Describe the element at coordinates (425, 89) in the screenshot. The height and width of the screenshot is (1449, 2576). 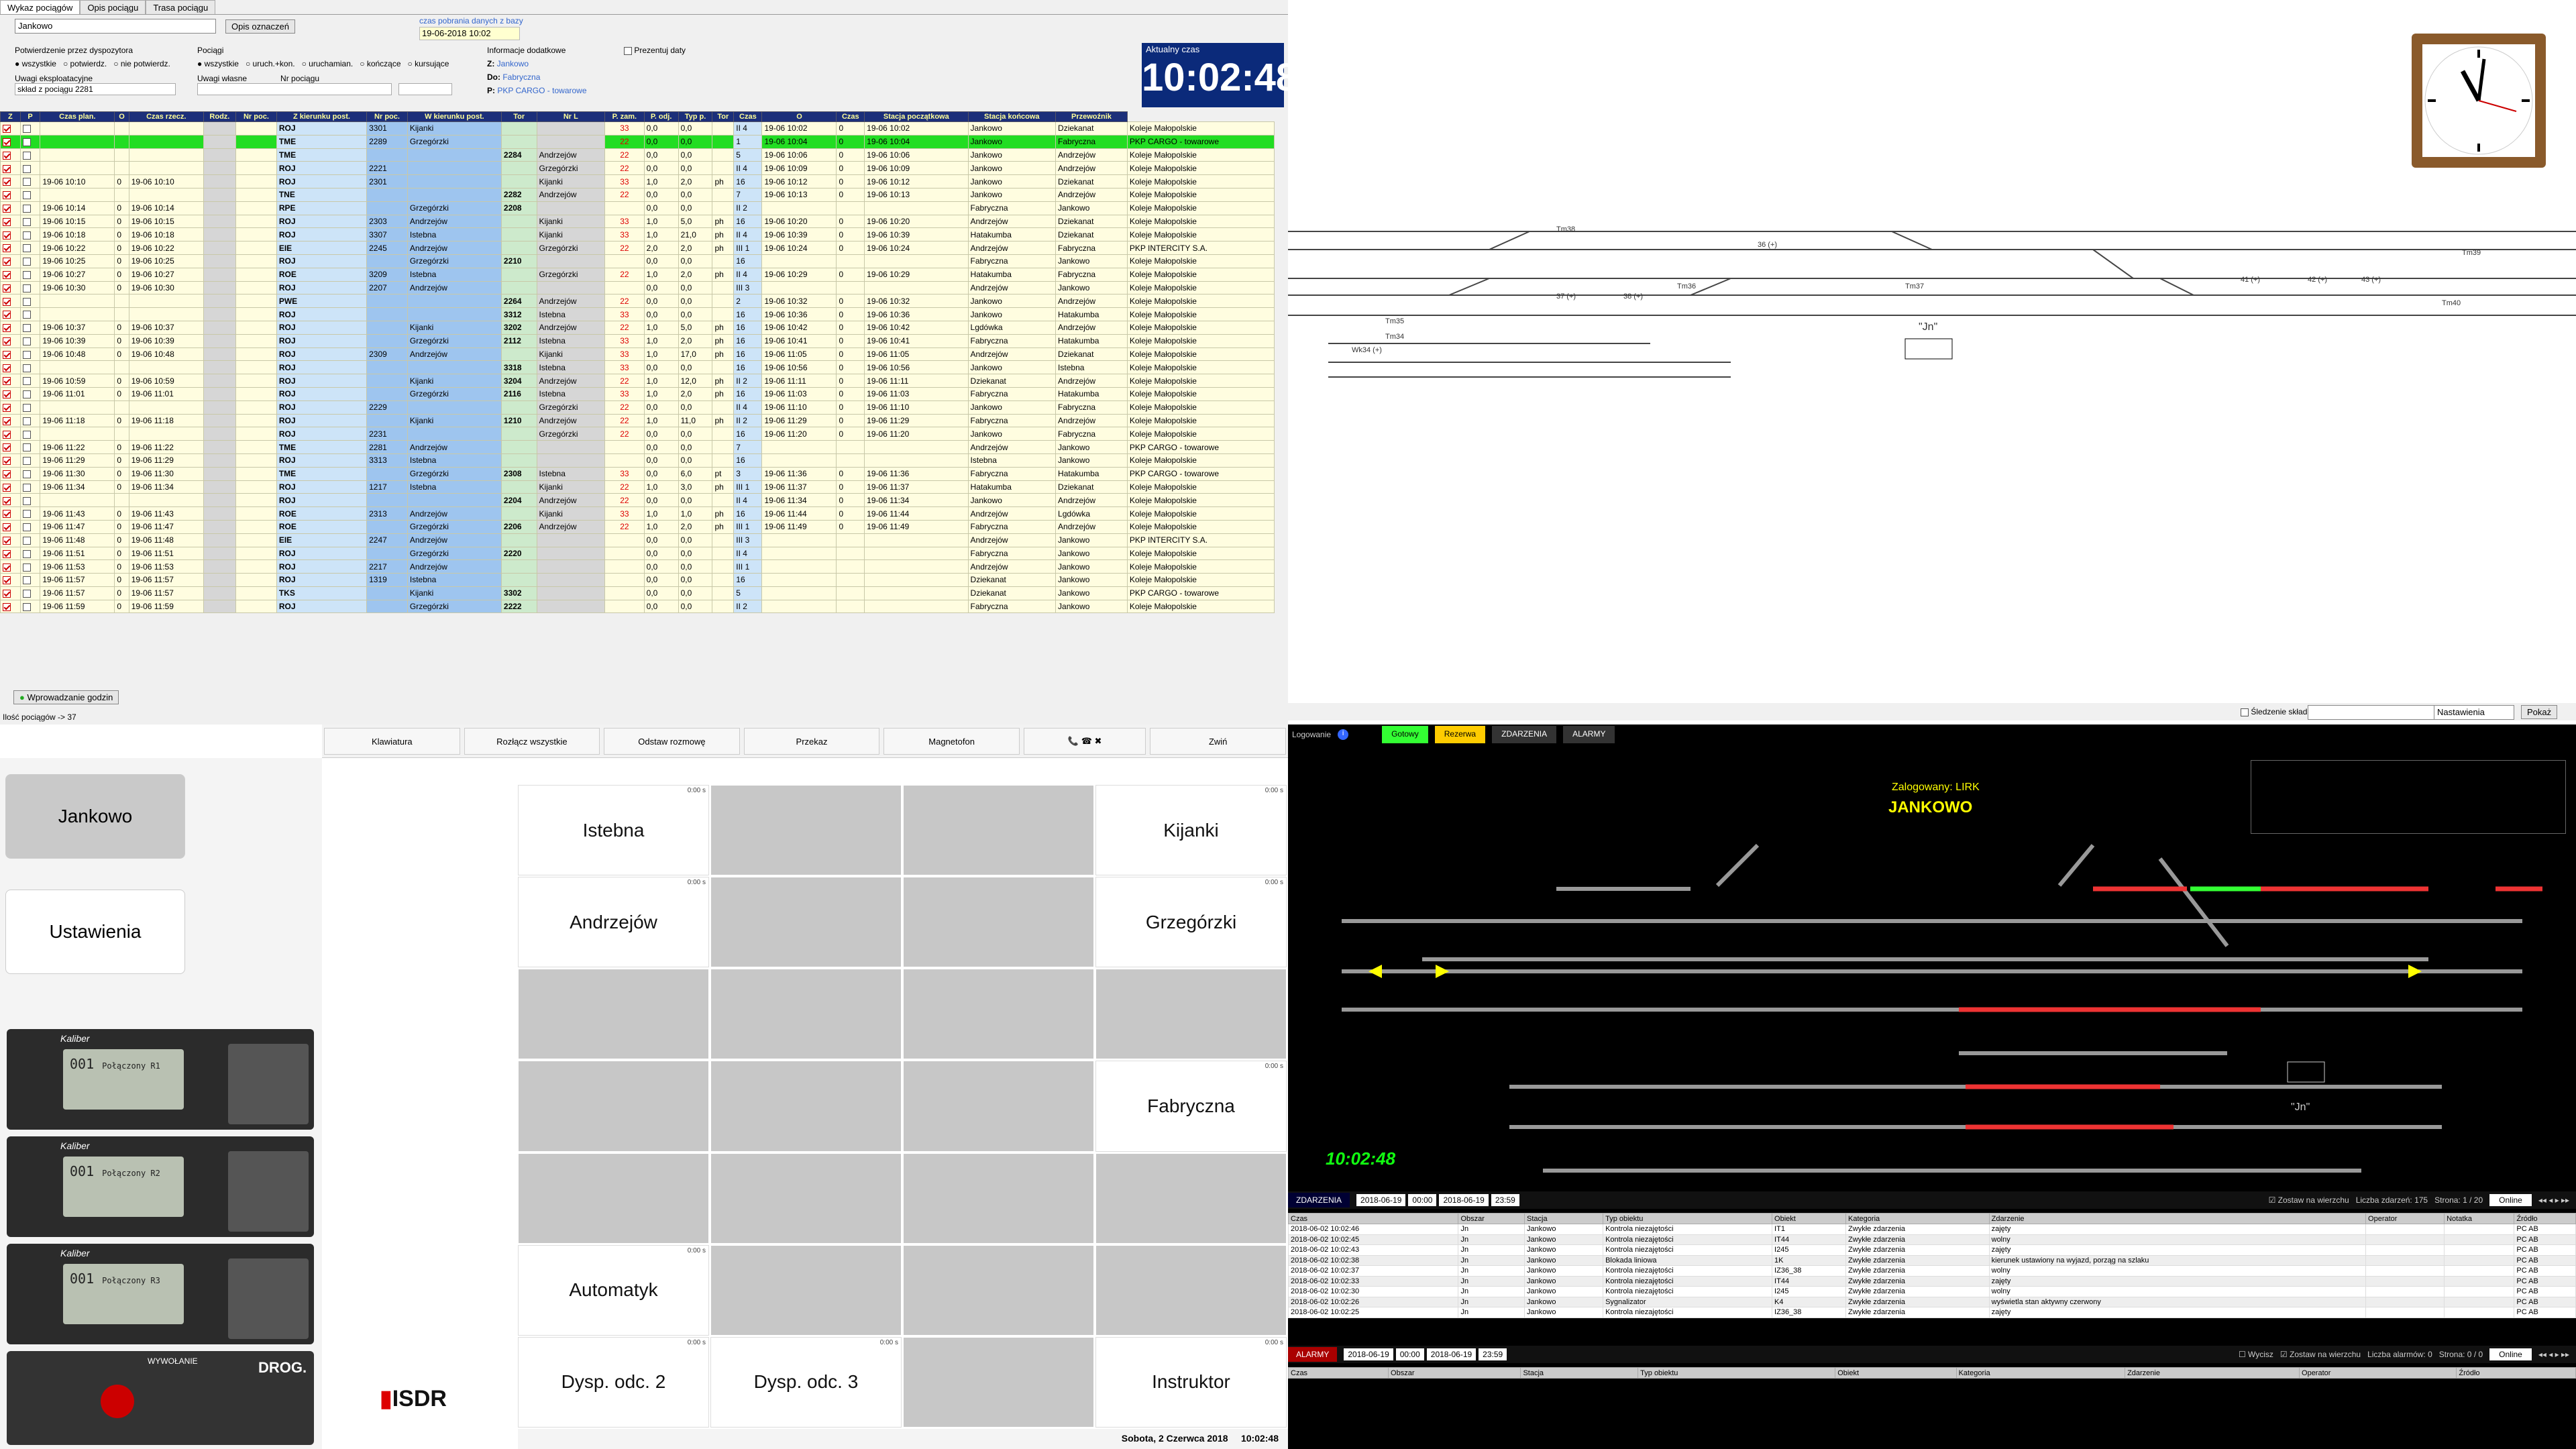
I see `train-number-input` at that location.